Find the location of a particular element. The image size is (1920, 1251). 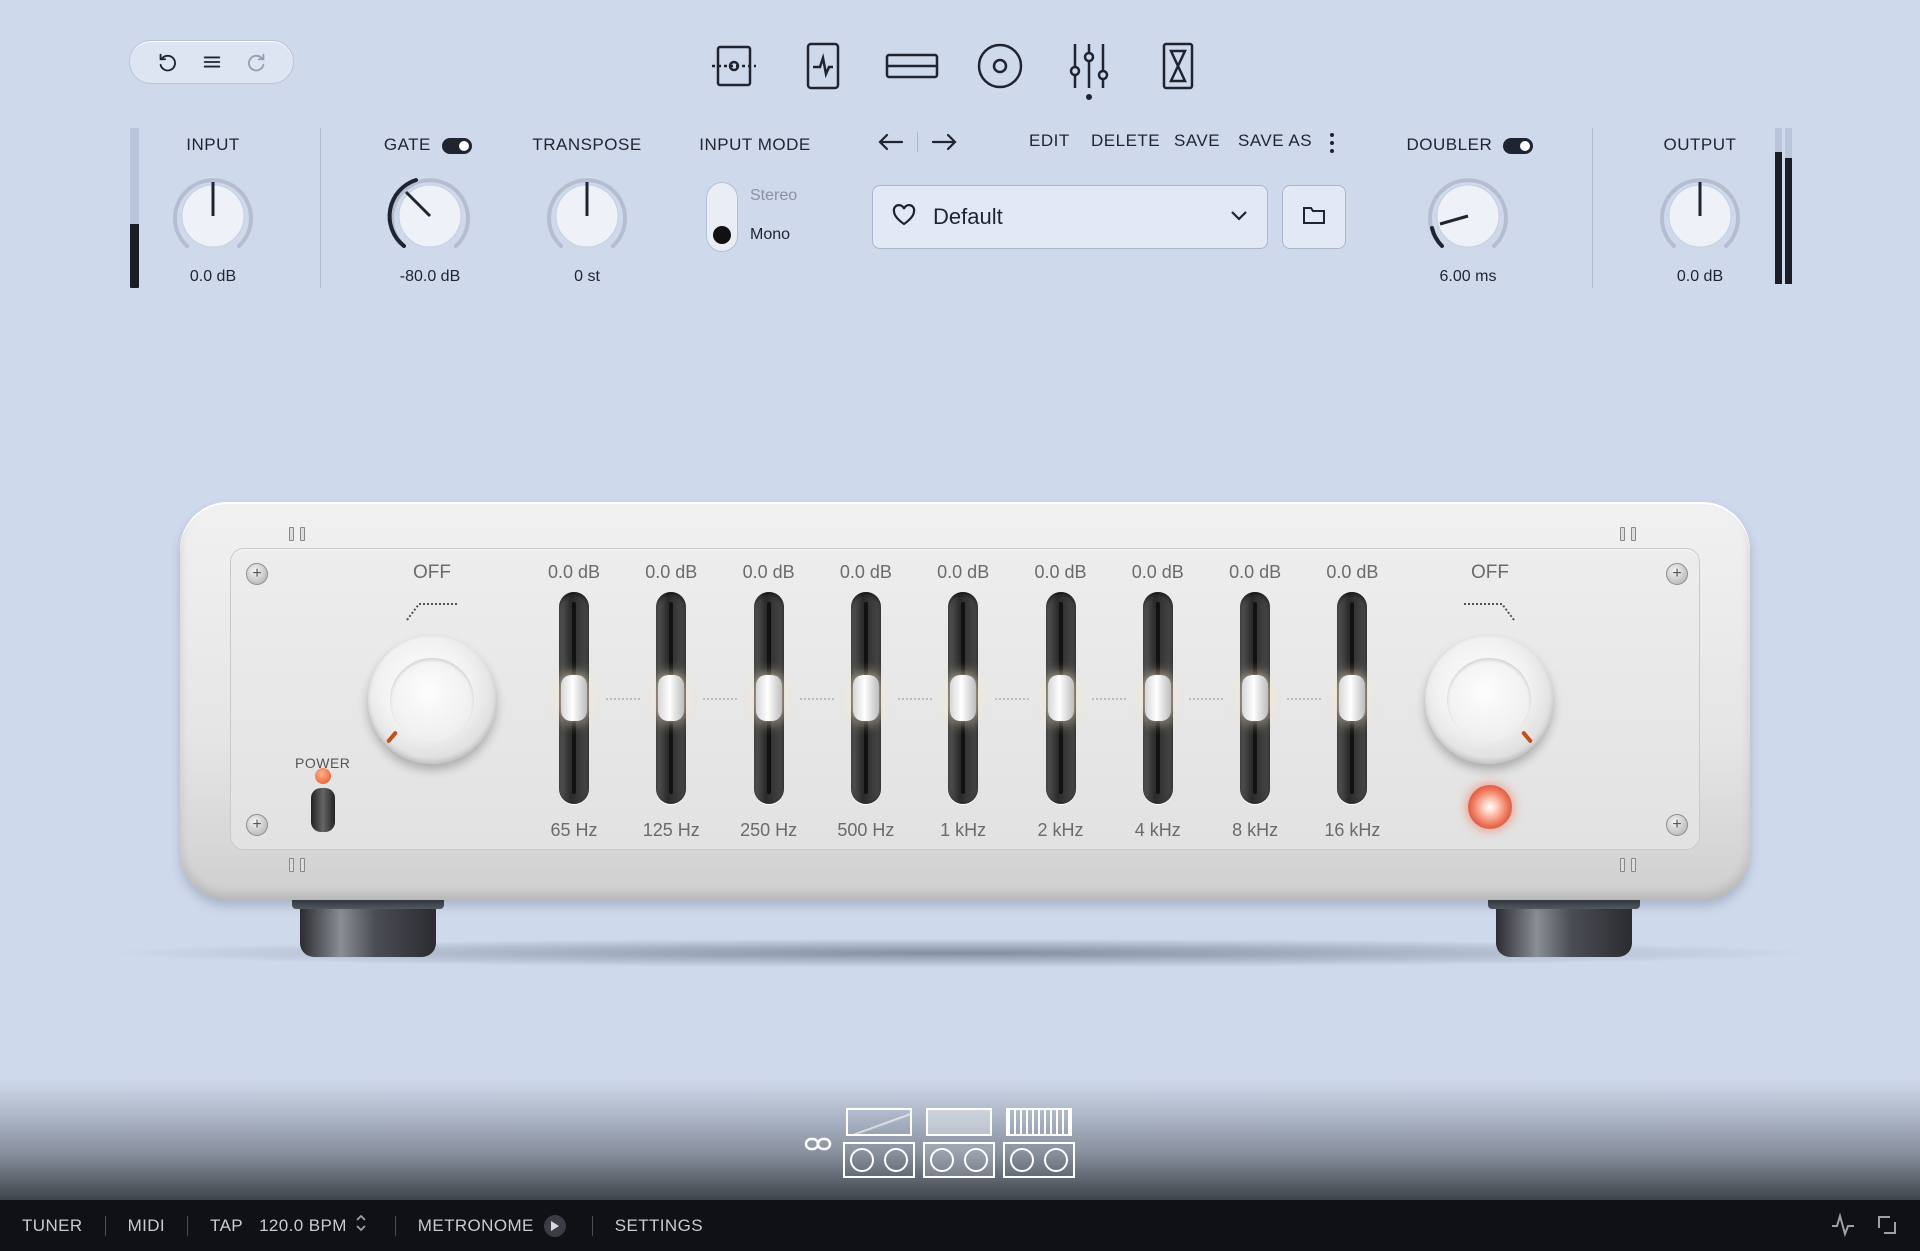

doubler-toggle is located at coordinates (1518, 145).